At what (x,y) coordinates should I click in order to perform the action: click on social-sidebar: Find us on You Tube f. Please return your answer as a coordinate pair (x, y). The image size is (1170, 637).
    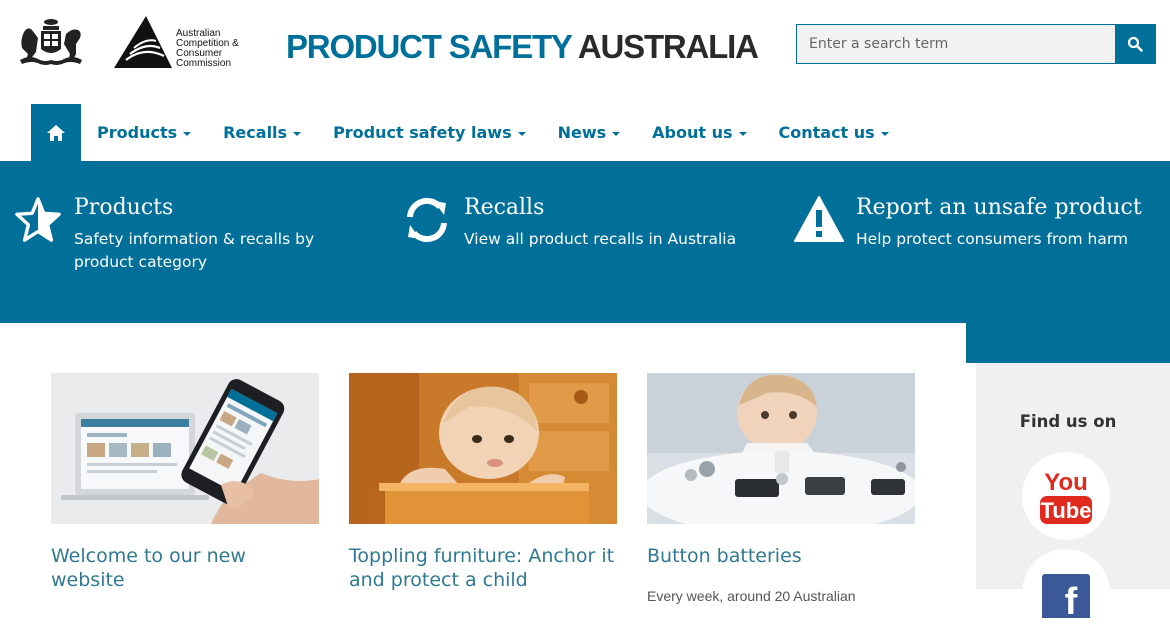
    Looking at the image, I should click on (1073, 500).